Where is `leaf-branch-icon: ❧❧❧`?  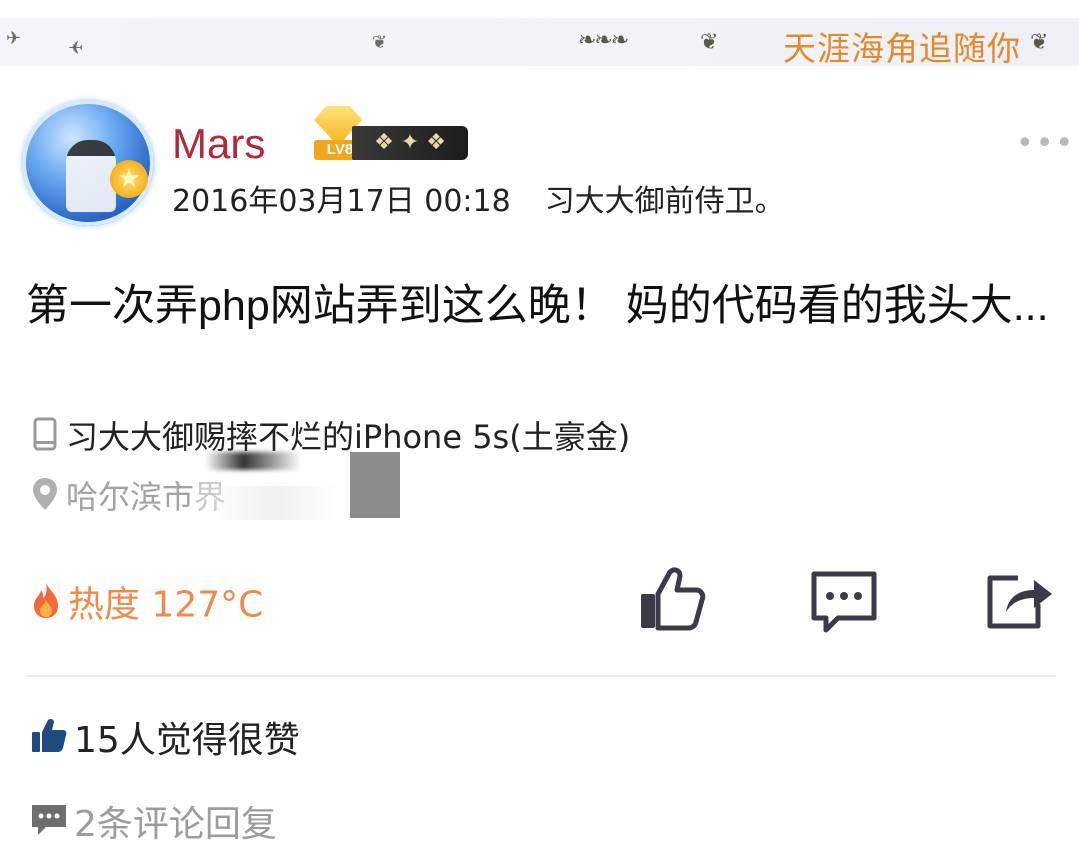 leaf-branch-icon: ❧❧❧ is located at coordinates (603, 40).